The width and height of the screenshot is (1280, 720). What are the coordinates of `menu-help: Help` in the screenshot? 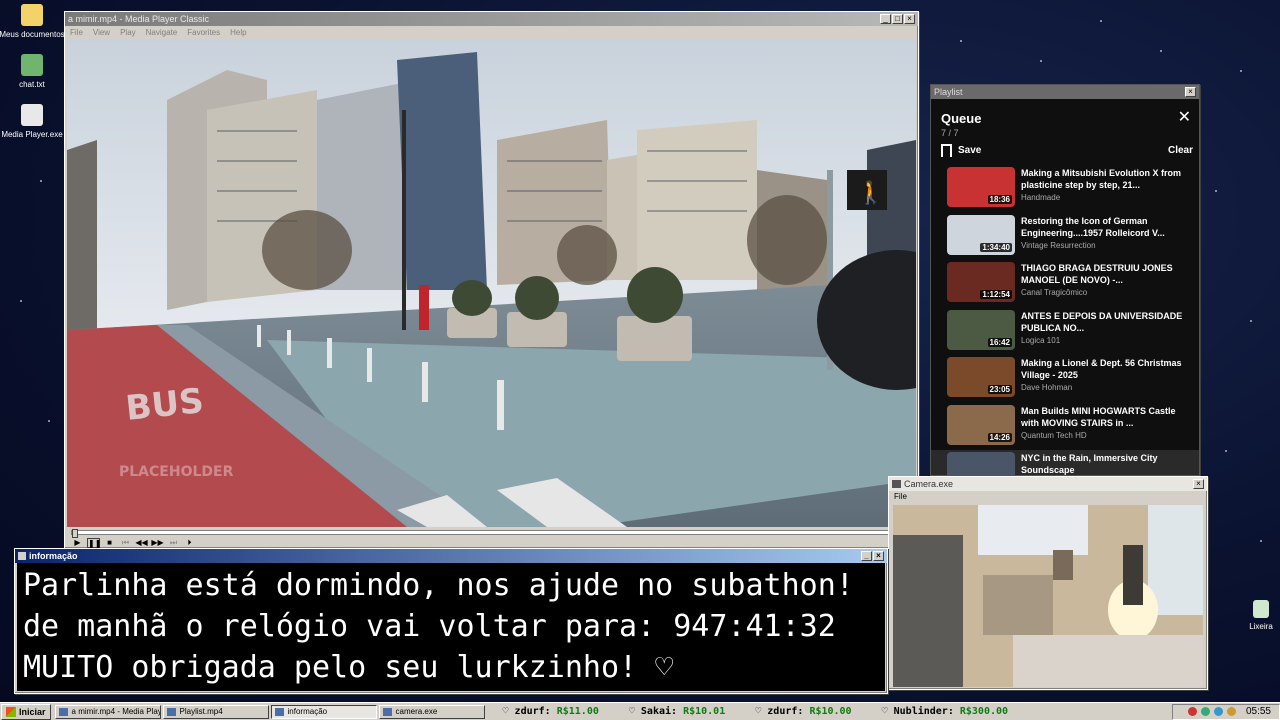 It's located at (238, 32).